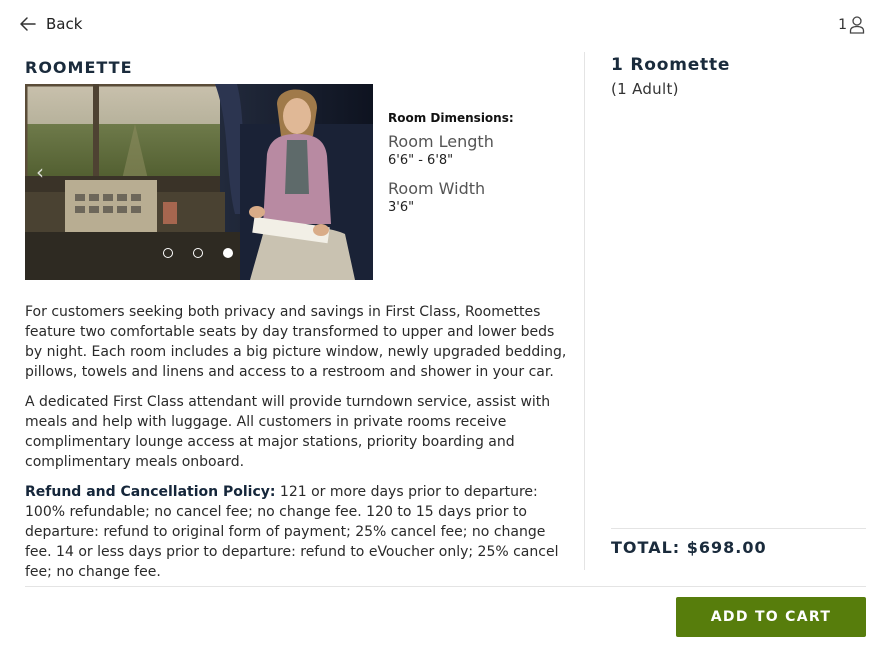 This screenshot has width=893, height=660. Describe the element at coordinates (199, 182) in the screenshot. I see `room-image-carousel: ‹` at that location.